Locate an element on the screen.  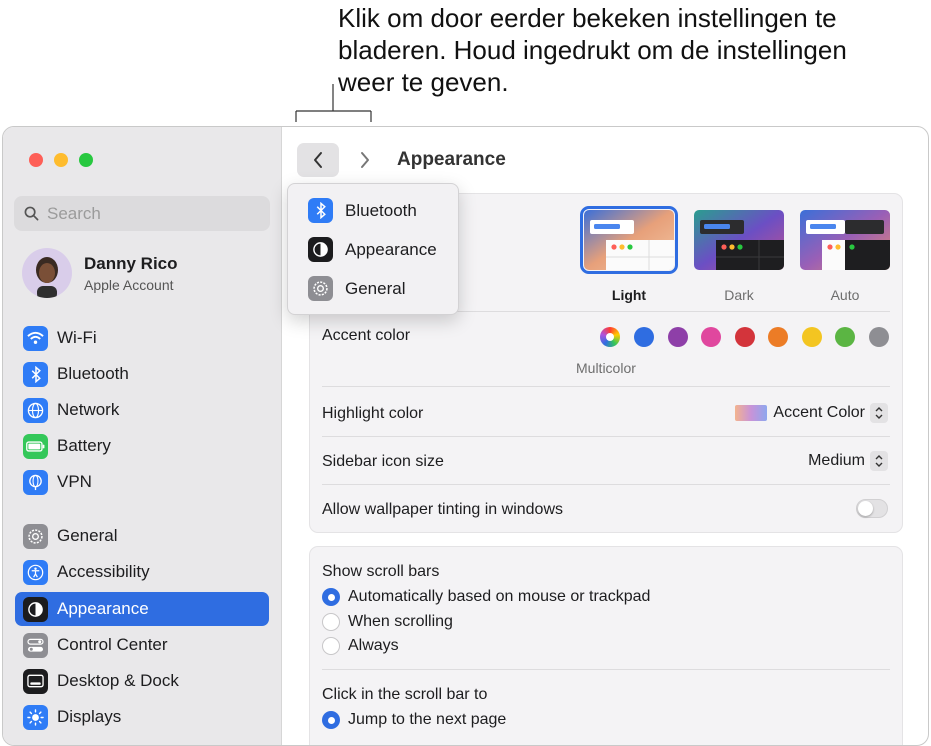
highlight-color-label: Highlight color is located at coordinates (373, 413).